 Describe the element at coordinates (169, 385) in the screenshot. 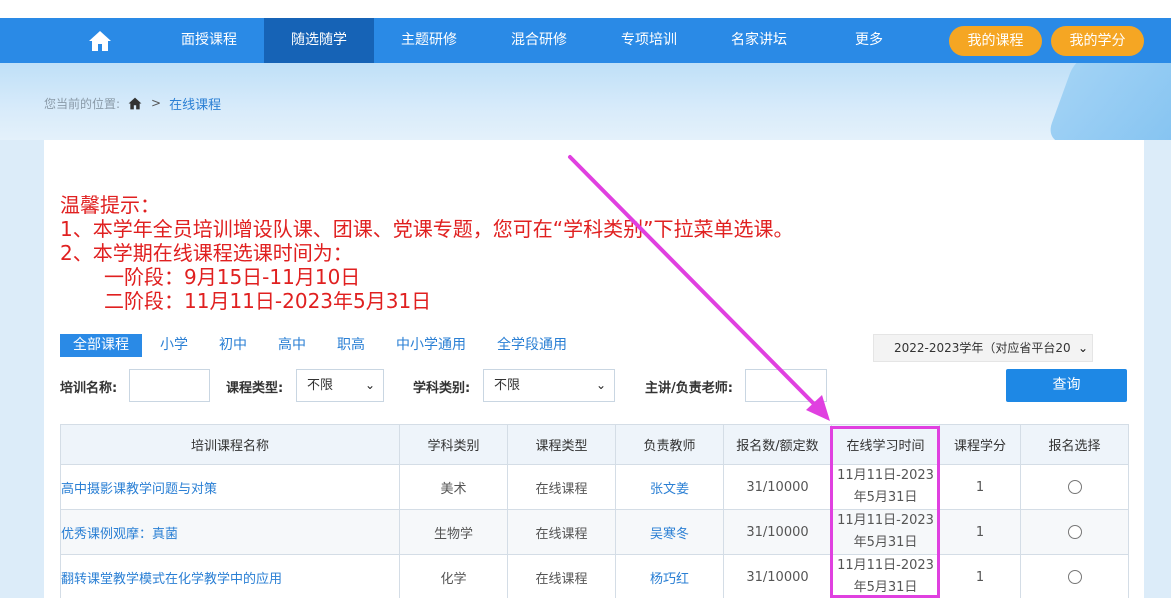

I see `name-input` at that location.